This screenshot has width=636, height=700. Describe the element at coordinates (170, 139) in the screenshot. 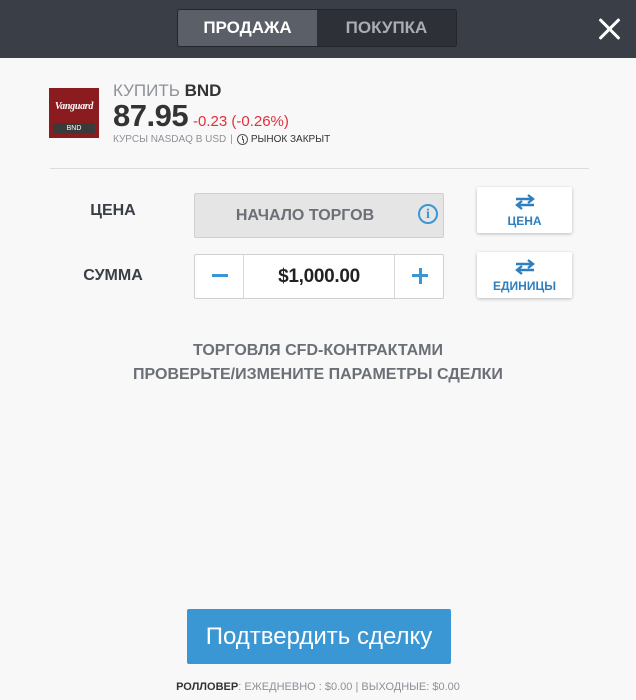

I see `quotes-source: КУРСЫ NASDAQ В USD` at that location.